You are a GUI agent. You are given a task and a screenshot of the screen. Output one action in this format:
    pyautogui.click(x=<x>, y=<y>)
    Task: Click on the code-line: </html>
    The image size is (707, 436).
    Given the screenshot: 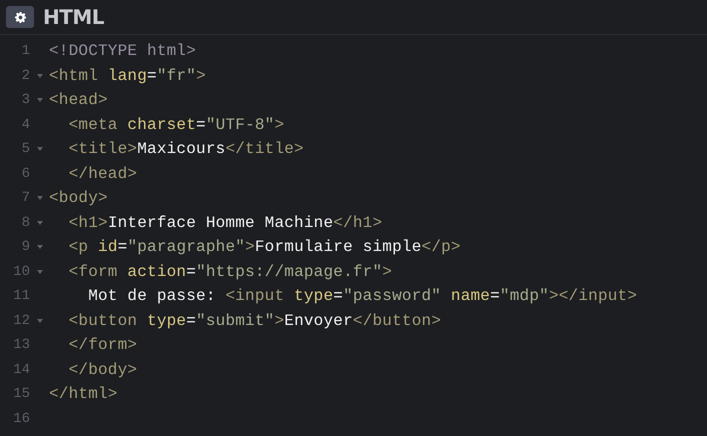 What is the action you would take?
    pyautogui.click(x=83, y=394)
    